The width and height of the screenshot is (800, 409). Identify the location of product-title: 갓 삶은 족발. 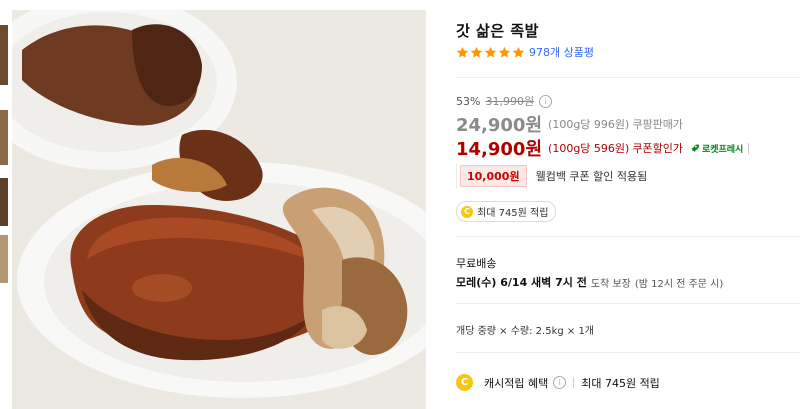
(497, 31).